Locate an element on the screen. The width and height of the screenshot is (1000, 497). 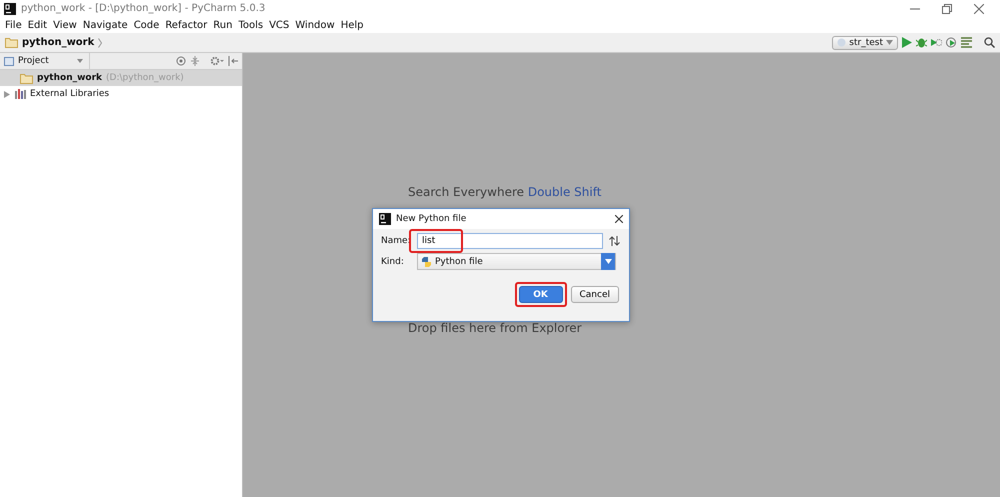
chevron-icon is located at coordinates (100, 43).